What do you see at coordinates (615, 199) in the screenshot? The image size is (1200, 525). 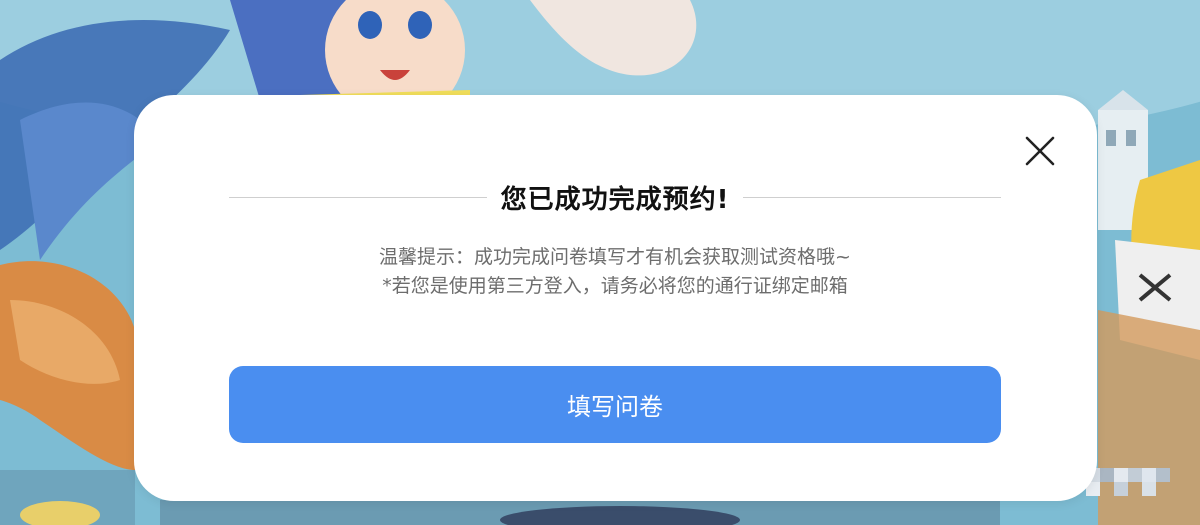 I see `dialog-title: 您已成功完成预约!` at bounding box center [615, 199].